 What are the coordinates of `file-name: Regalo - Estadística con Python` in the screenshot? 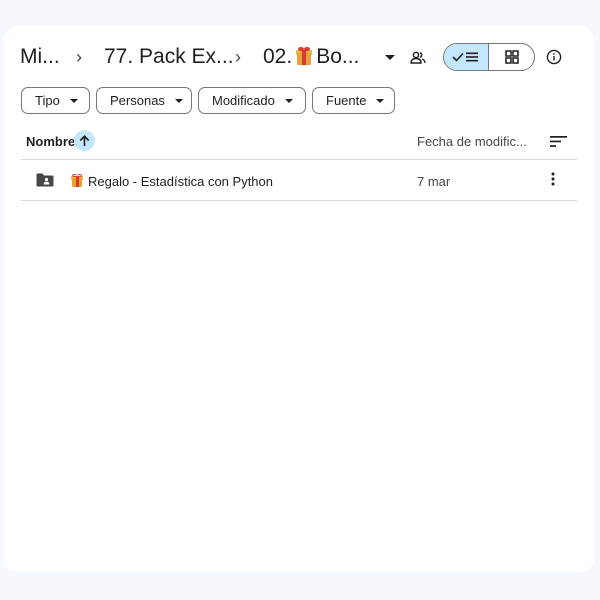 It's located at (172, 181).